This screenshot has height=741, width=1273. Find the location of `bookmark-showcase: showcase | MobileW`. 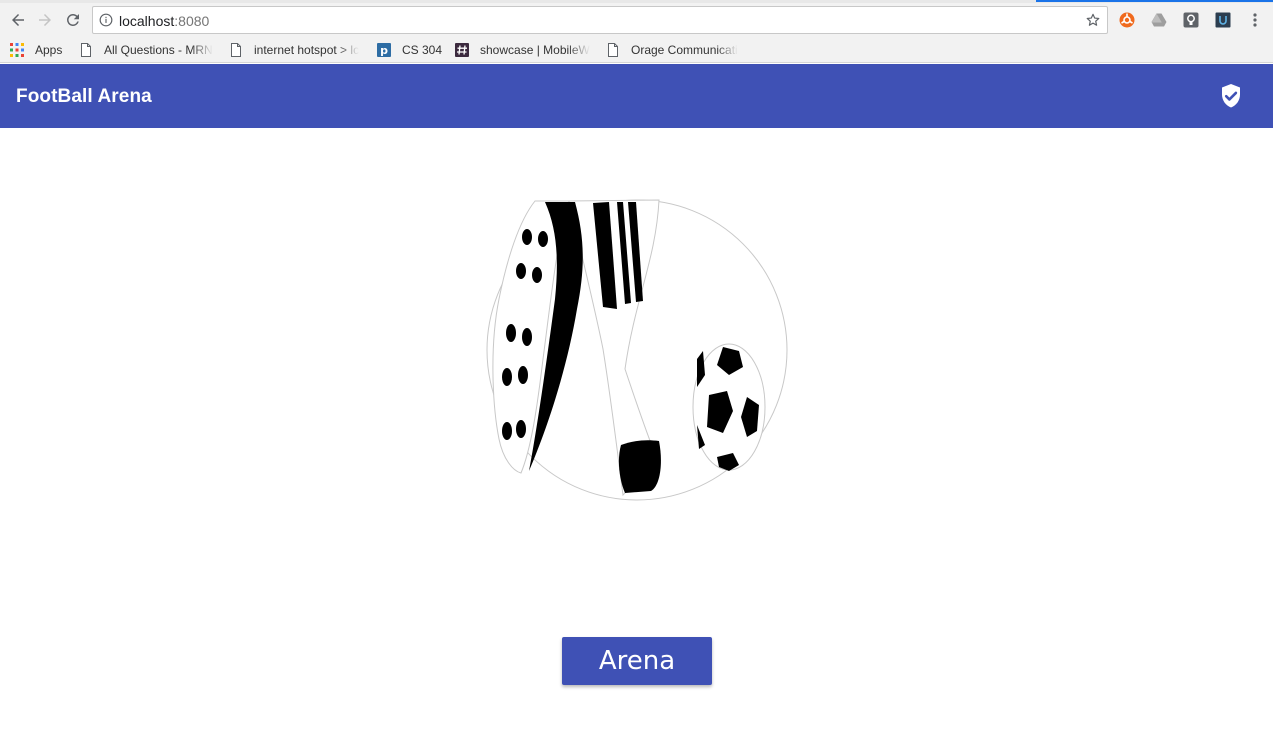

bookmark-showcase: showcase | MobileW is located at coordinates (523, 50).